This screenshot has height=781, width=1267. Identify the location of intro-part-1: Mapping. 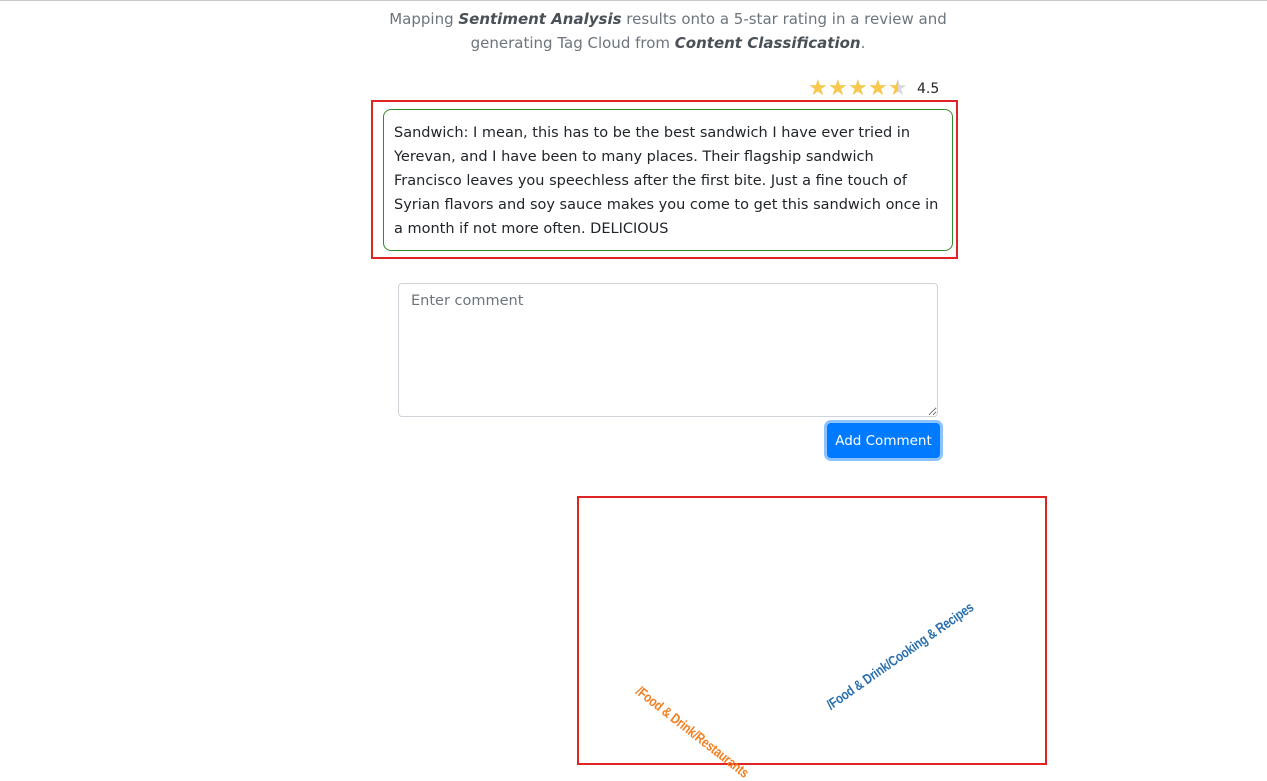
(424, 19).